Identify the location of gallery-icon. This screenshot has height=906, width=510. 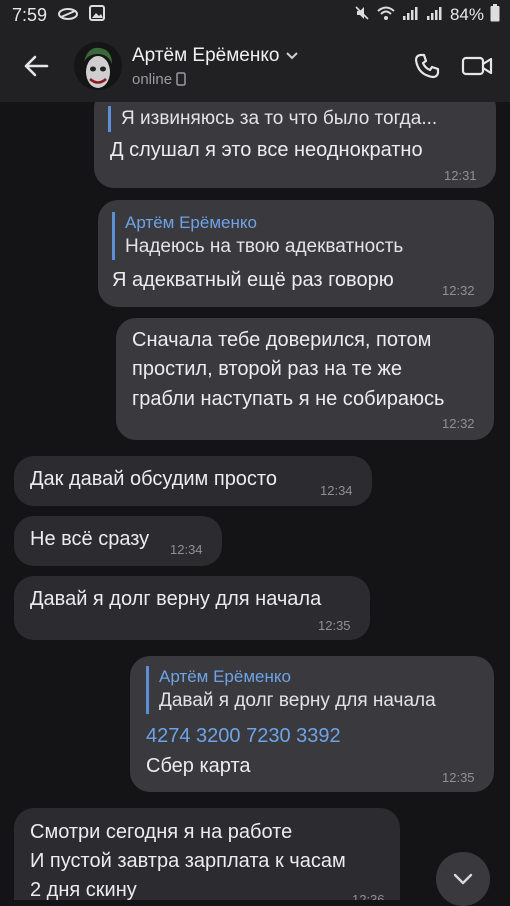
(97, 15).